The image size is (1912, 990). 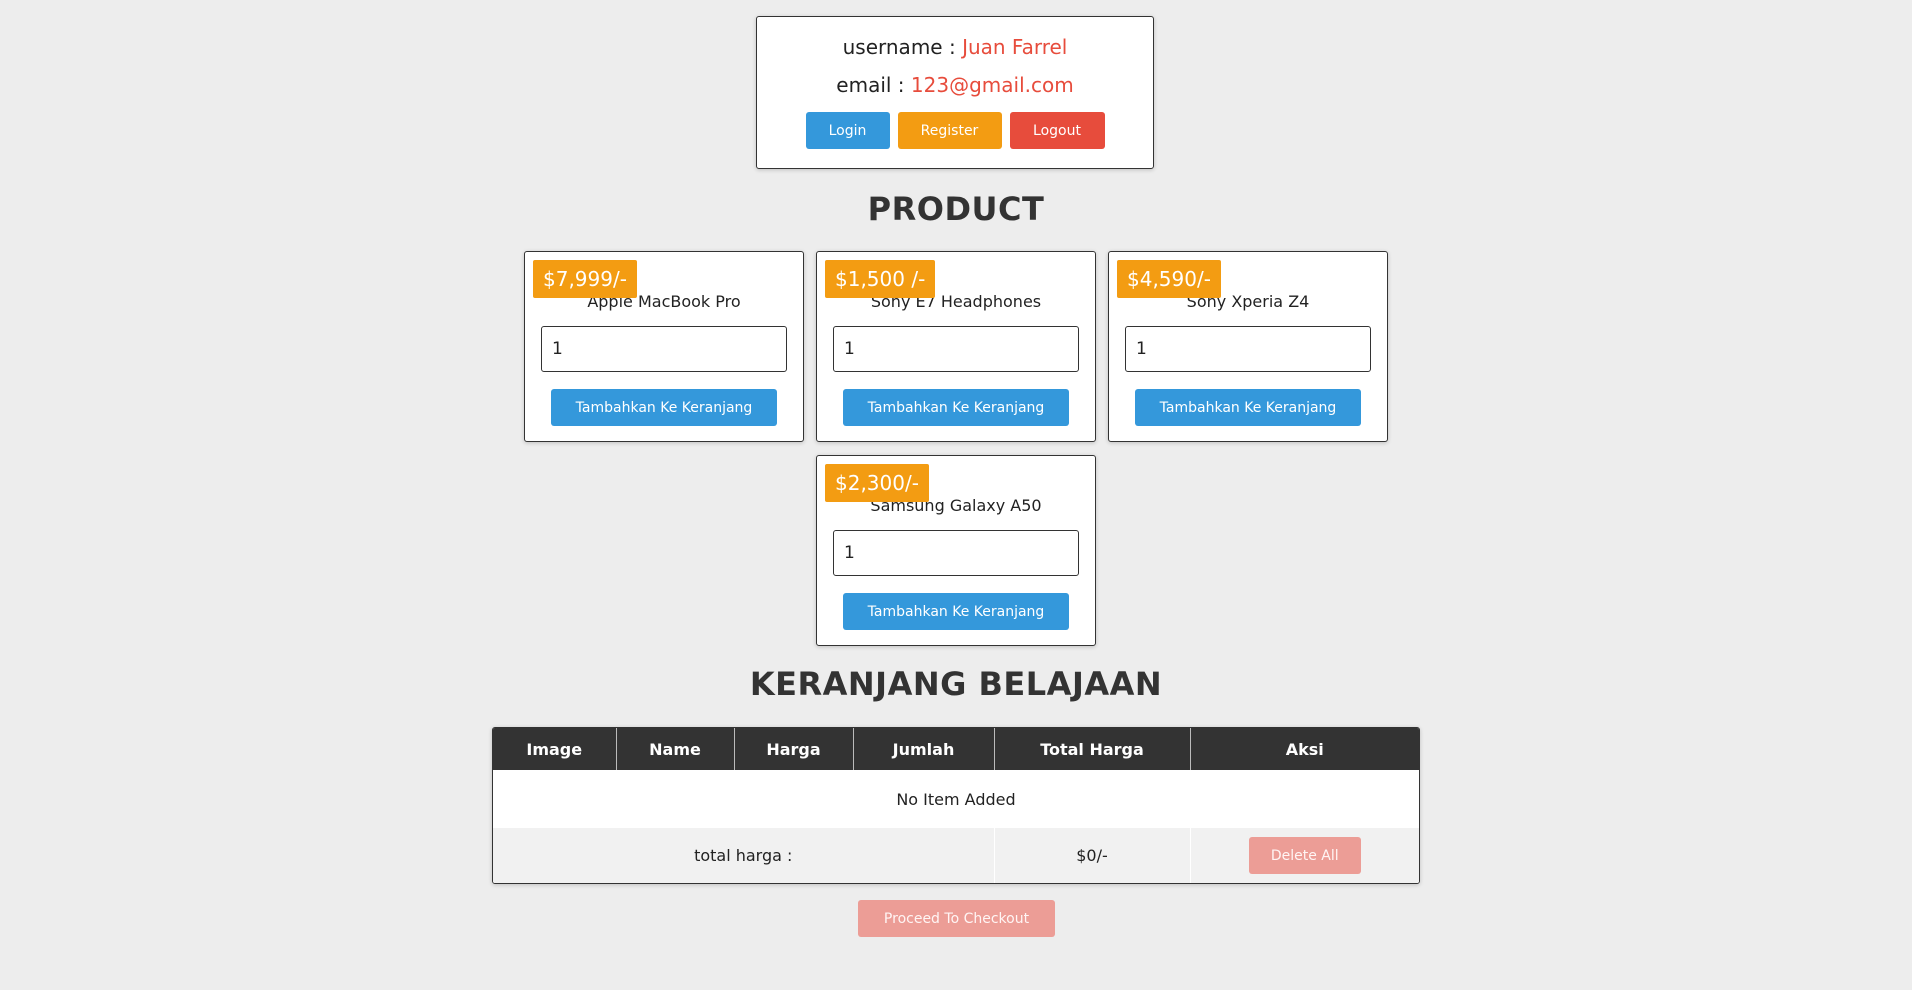 What do you see at coordinates (924, 749) in the screenshot?
I see `column-header-jumlah: Jumlah` at bounding box center [924, 749].